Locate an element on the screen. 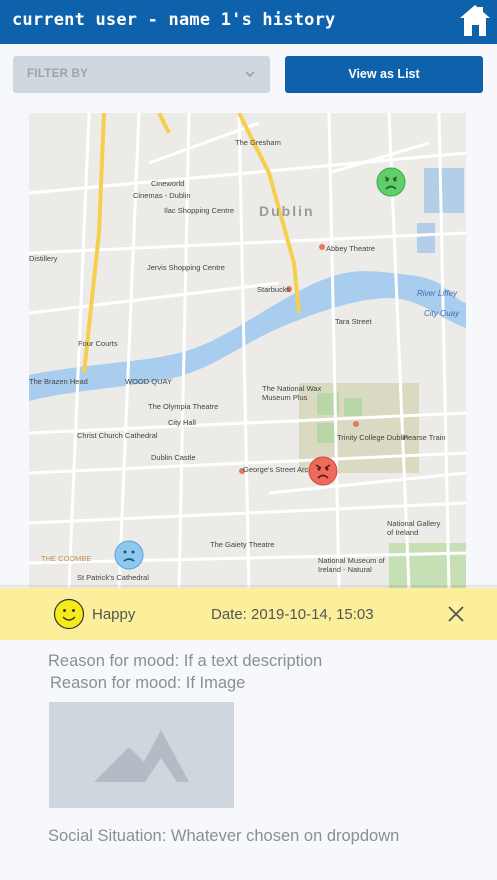 The width and height of the screenshot is (497, 880). map-label-cityquay: City Quay is located at coordinates (442, 313).